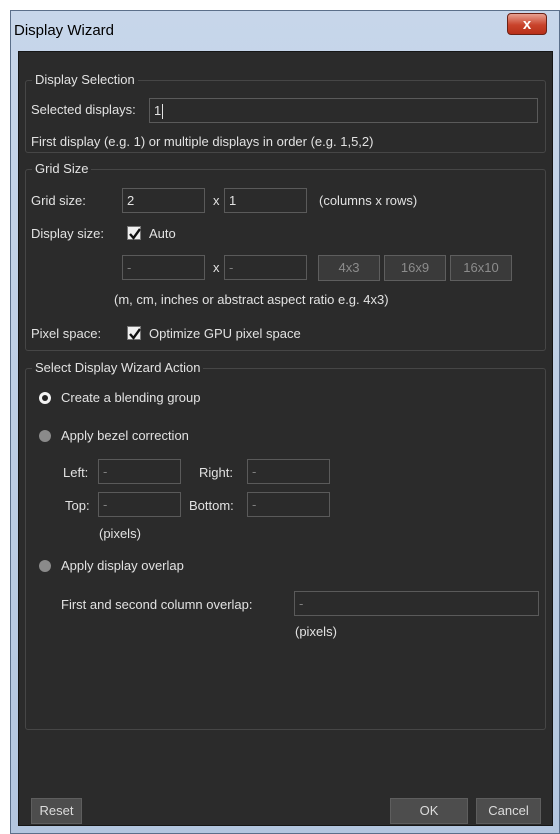 This screenshot has height=834, width=560. What do you see at coordinates (163, 267) in the screenshot?
I see `display-width-input: -` at bounding box center [163, 267].